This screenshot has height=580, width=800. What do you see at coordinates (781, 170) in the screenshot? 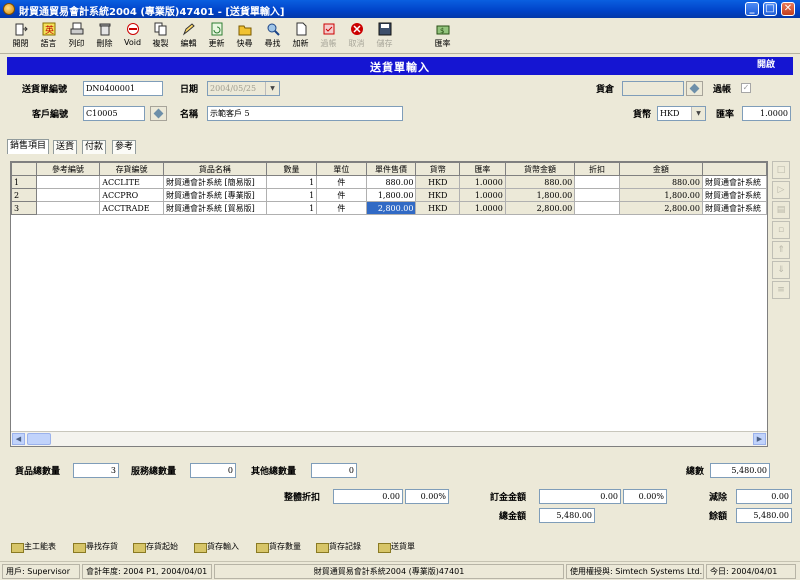
I see `append-row-icon: □` at bounding box center [781, 170].